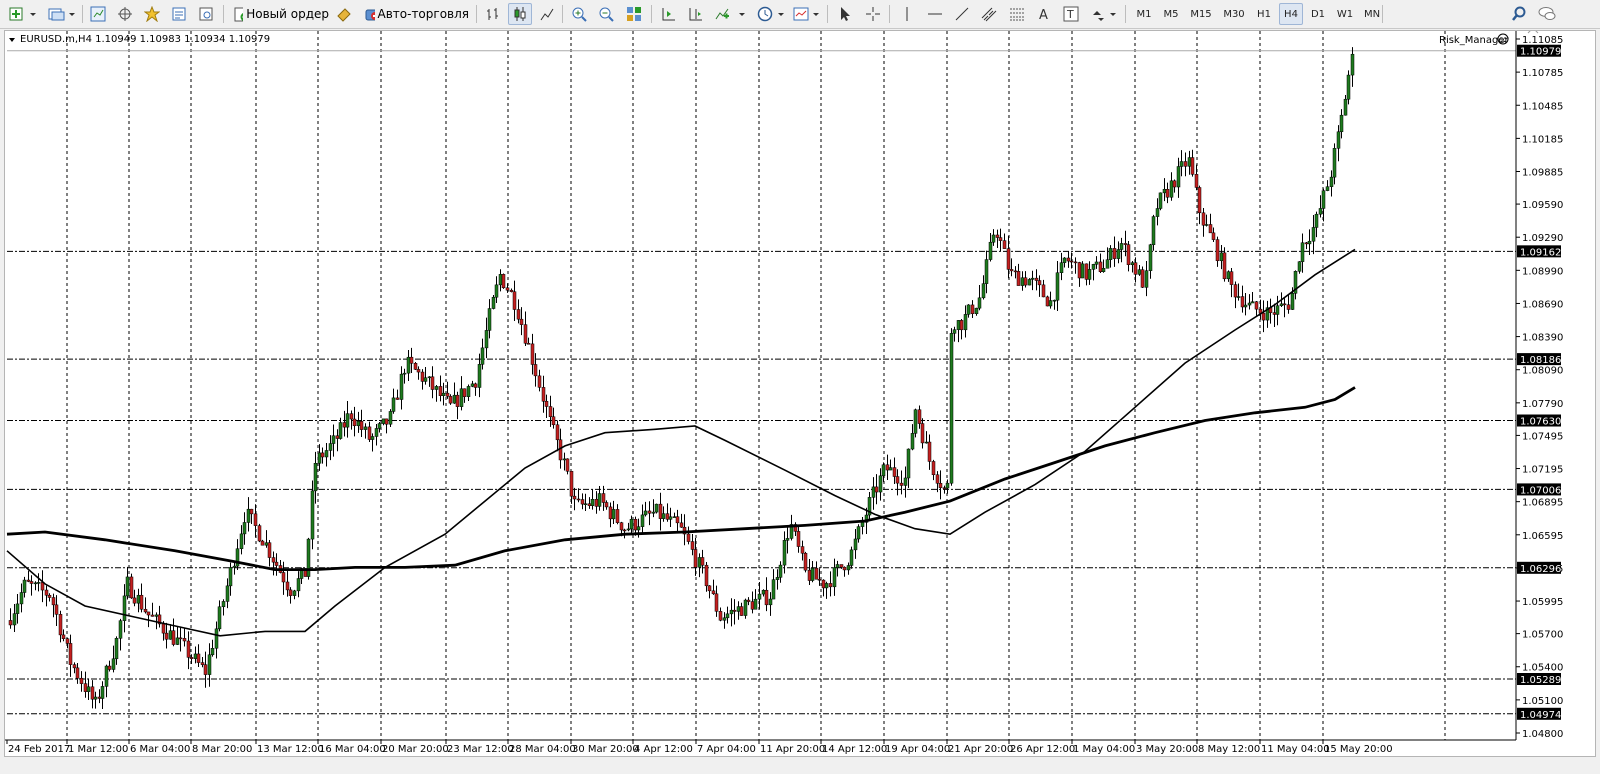 The height and width of the screenshot is (774, 1600). I want to click on equidistant-channel-button, so click(989, 14).